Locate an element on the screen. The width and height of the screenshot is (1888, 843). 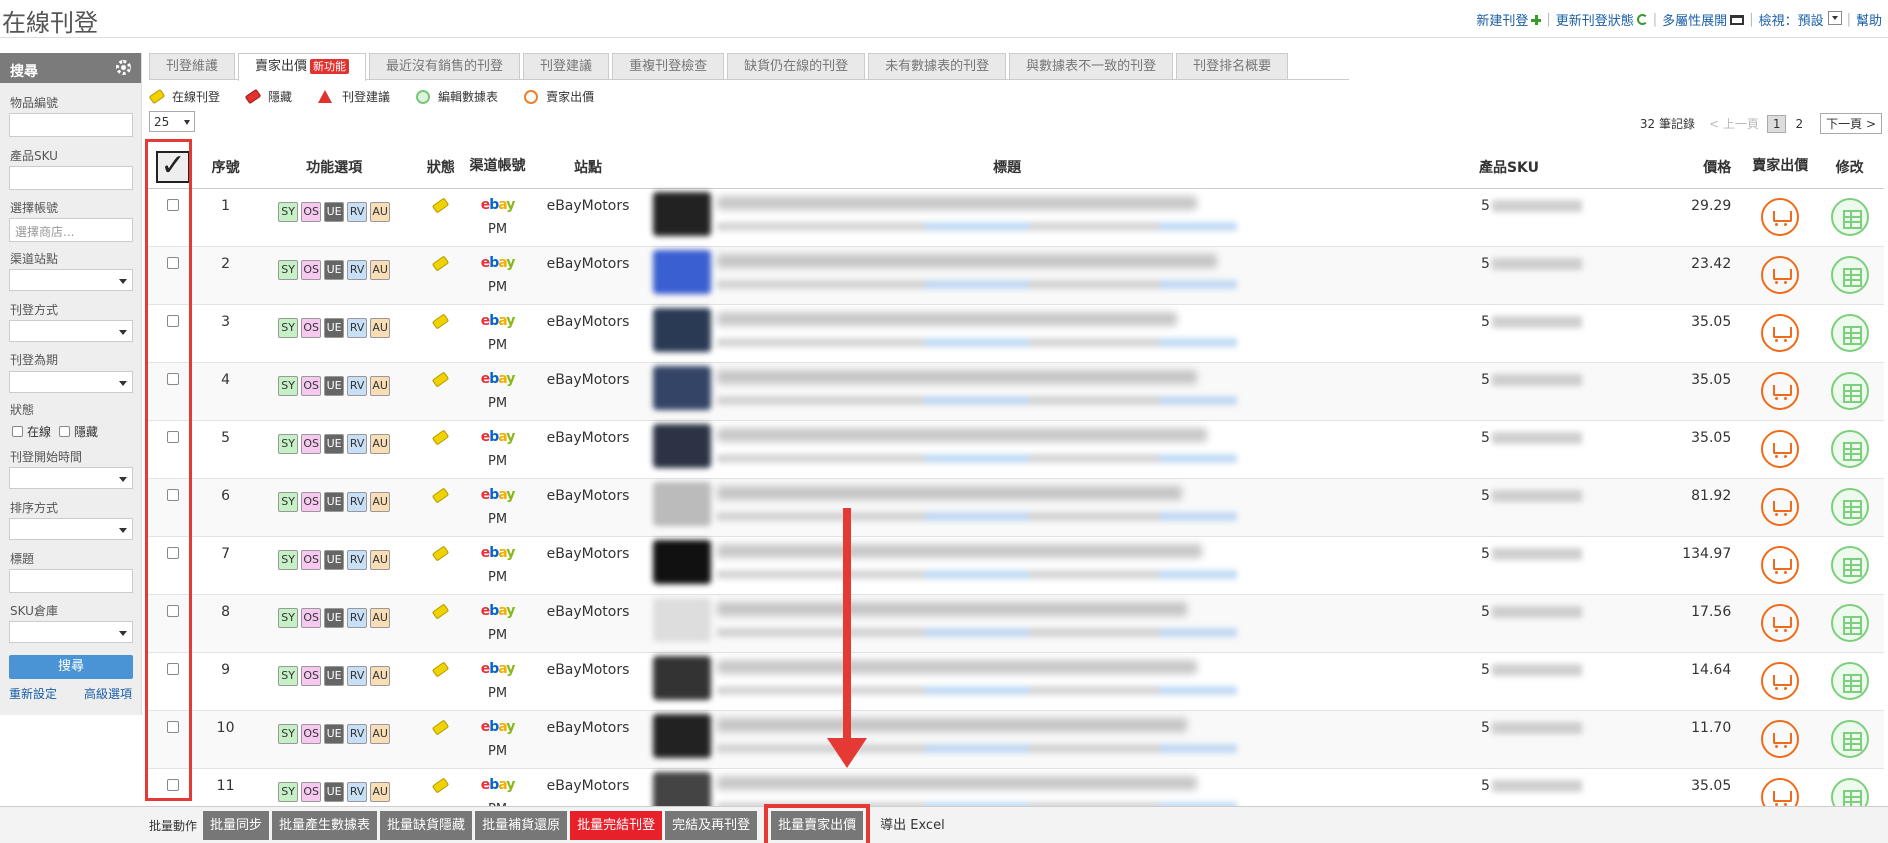
bulk-restock-button: 批量補貨還原 is located at coordinates (521, 825).